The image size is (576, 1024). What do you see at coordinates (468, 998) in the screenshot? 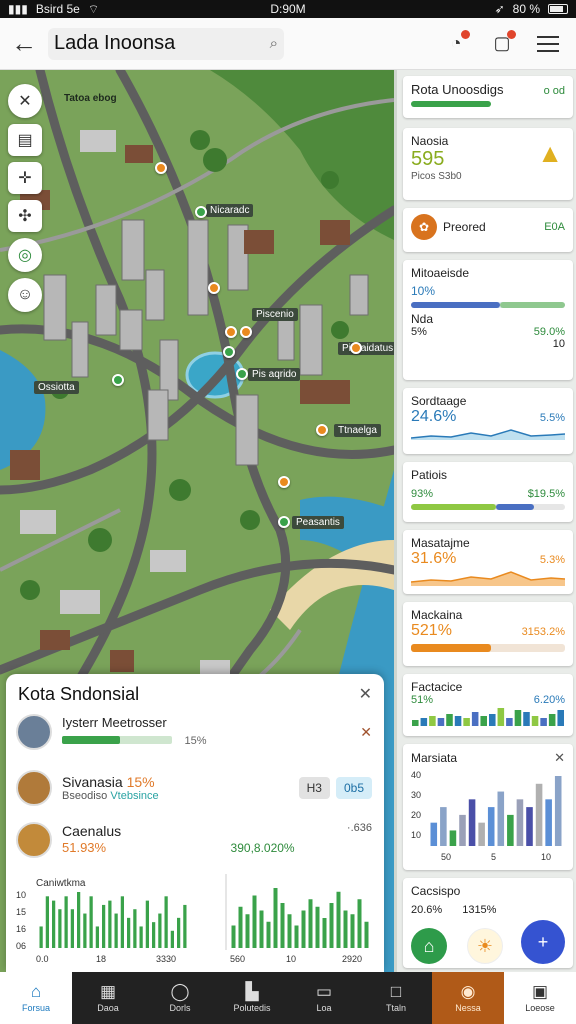
I see `nav-active: ◉ Nessa` at bounding box center [468, 998].